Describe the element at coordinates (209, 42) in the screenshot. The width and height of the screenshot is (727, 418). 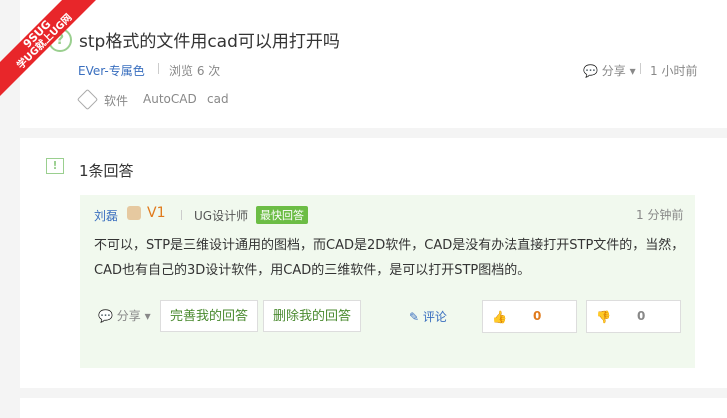
I see `question-title: stp格式的文件用cad可以用打开吗` at that location.